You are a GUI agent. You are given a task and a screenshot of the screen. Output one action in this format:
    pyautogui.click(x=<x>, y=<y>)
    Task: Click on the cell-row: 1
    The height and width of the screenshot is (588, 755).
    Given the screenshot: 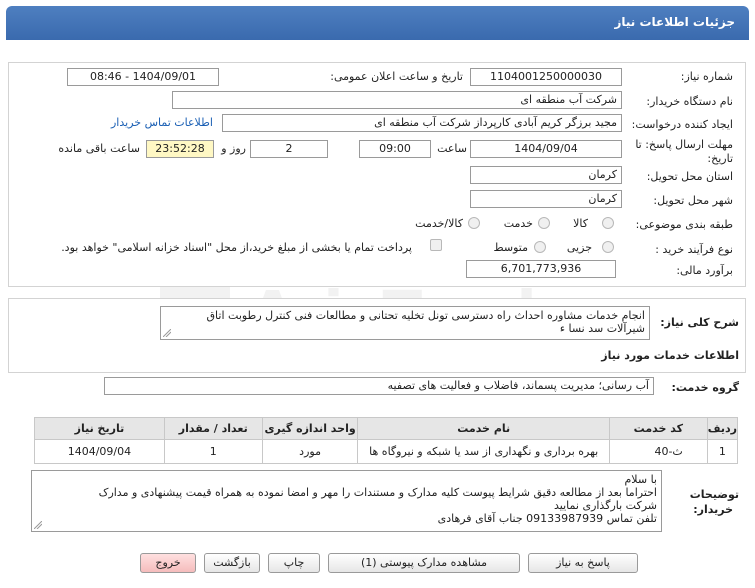 What is the action you would take?
    pyautogui.click(x=722, y=451)
    